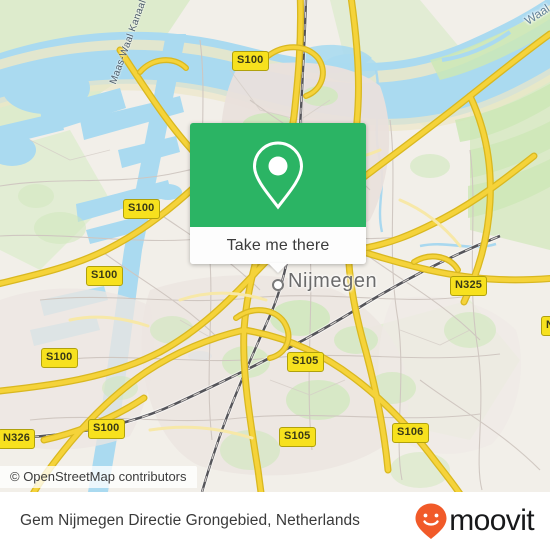  What do you see at coordinates (297, 437) in the screenshot?
I see `road-shield-s105-2: S105` at bounding box center [297, 437].